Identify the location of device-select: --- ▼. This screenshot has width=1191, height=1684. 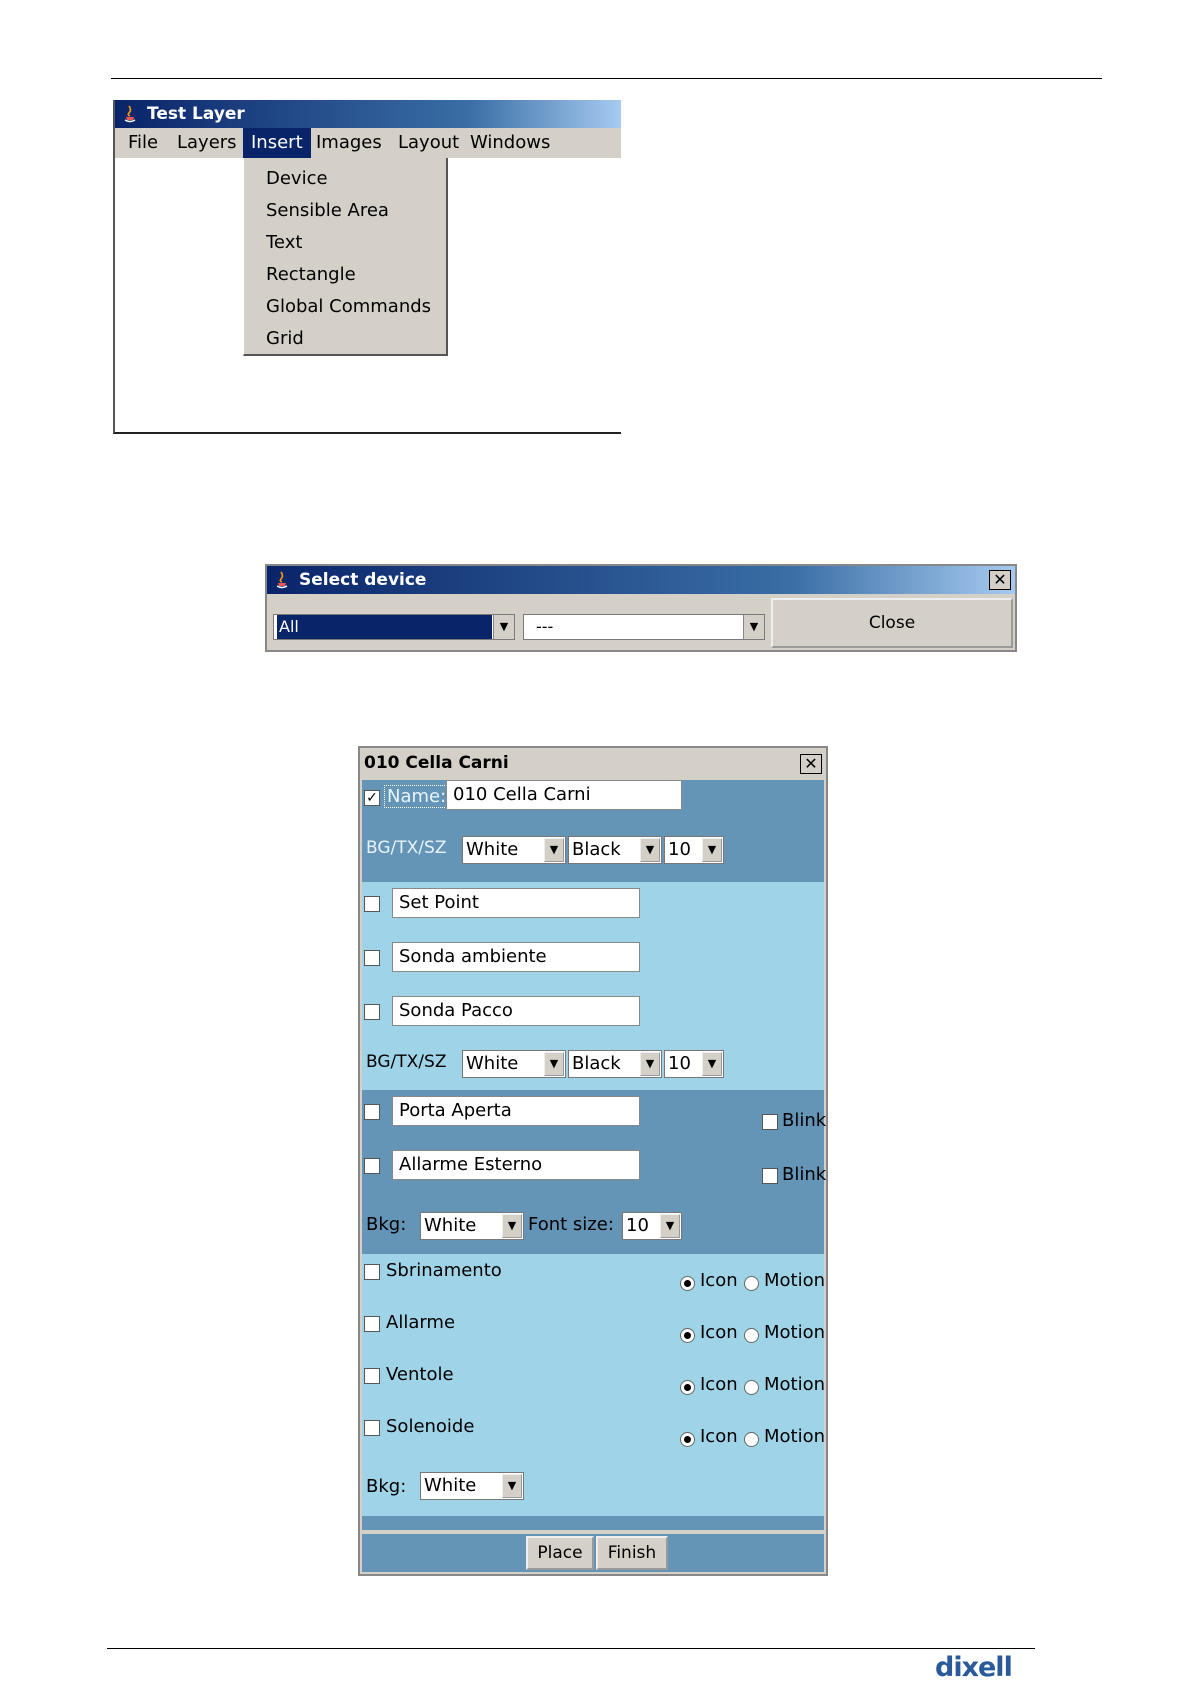
(644, 627).